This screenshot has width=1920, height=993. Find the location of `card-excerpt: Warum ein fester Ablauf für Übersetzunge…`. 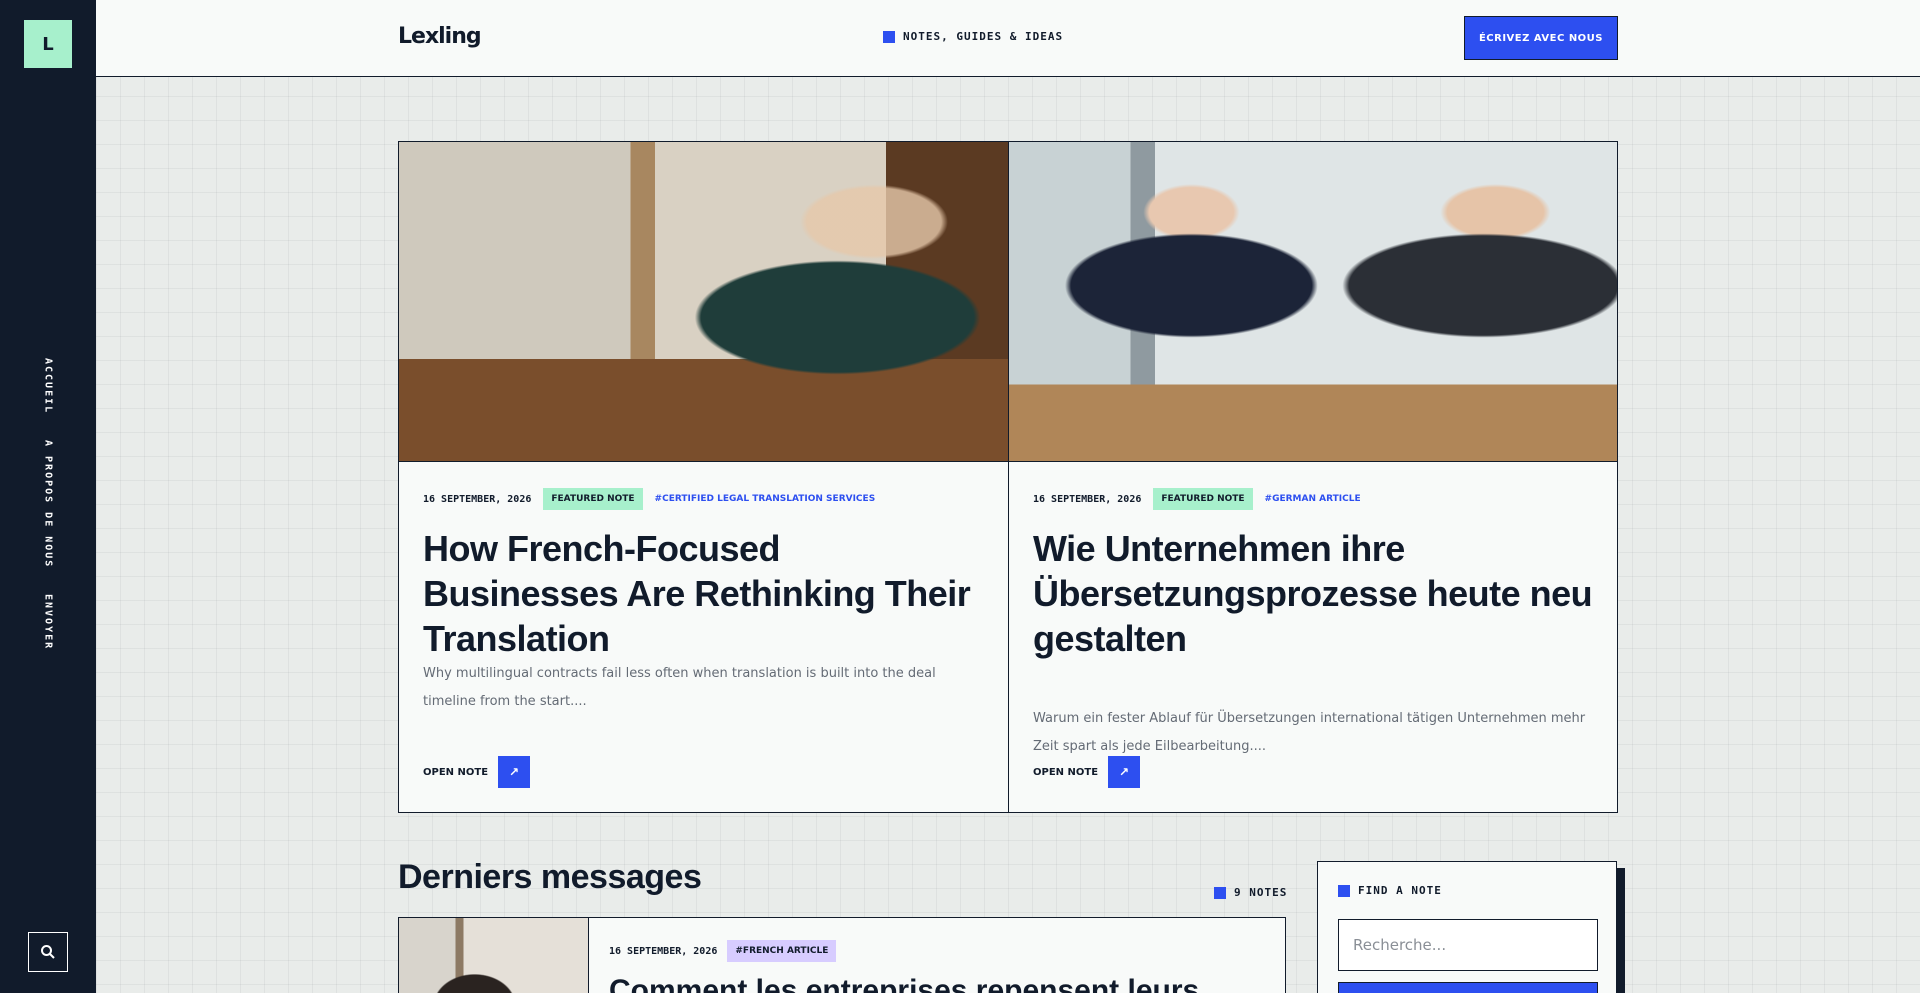

card-excerpt: Warum ein fester Ablauf für Übersetzunge… is located at coordinates (1309, 732).